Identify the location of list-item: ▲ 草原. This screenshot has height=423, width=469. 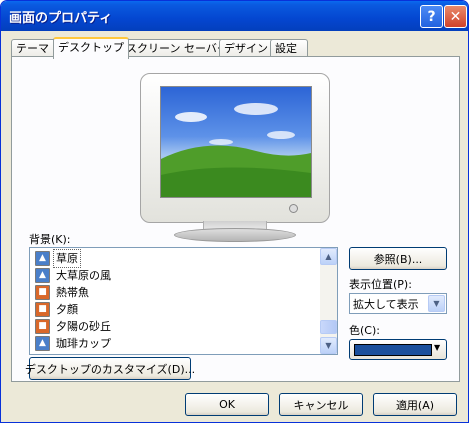
(174, 258).